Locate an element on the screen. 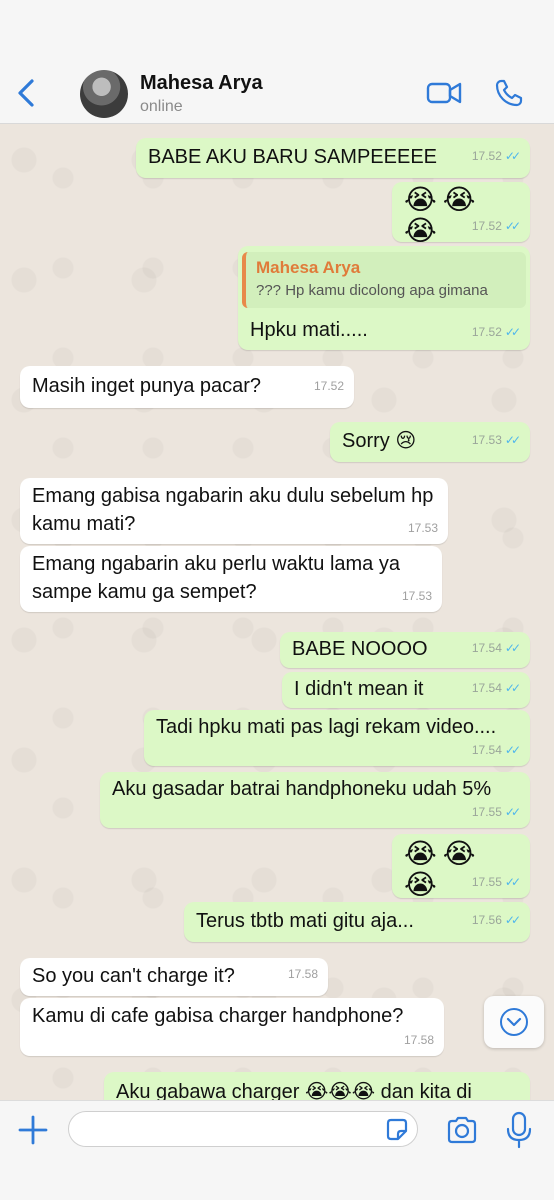 This screenshot has height=1200, width=554. message-bubble-incoming: Masih inget punya pacar? 17.52 is located at coordinates (187, 387).